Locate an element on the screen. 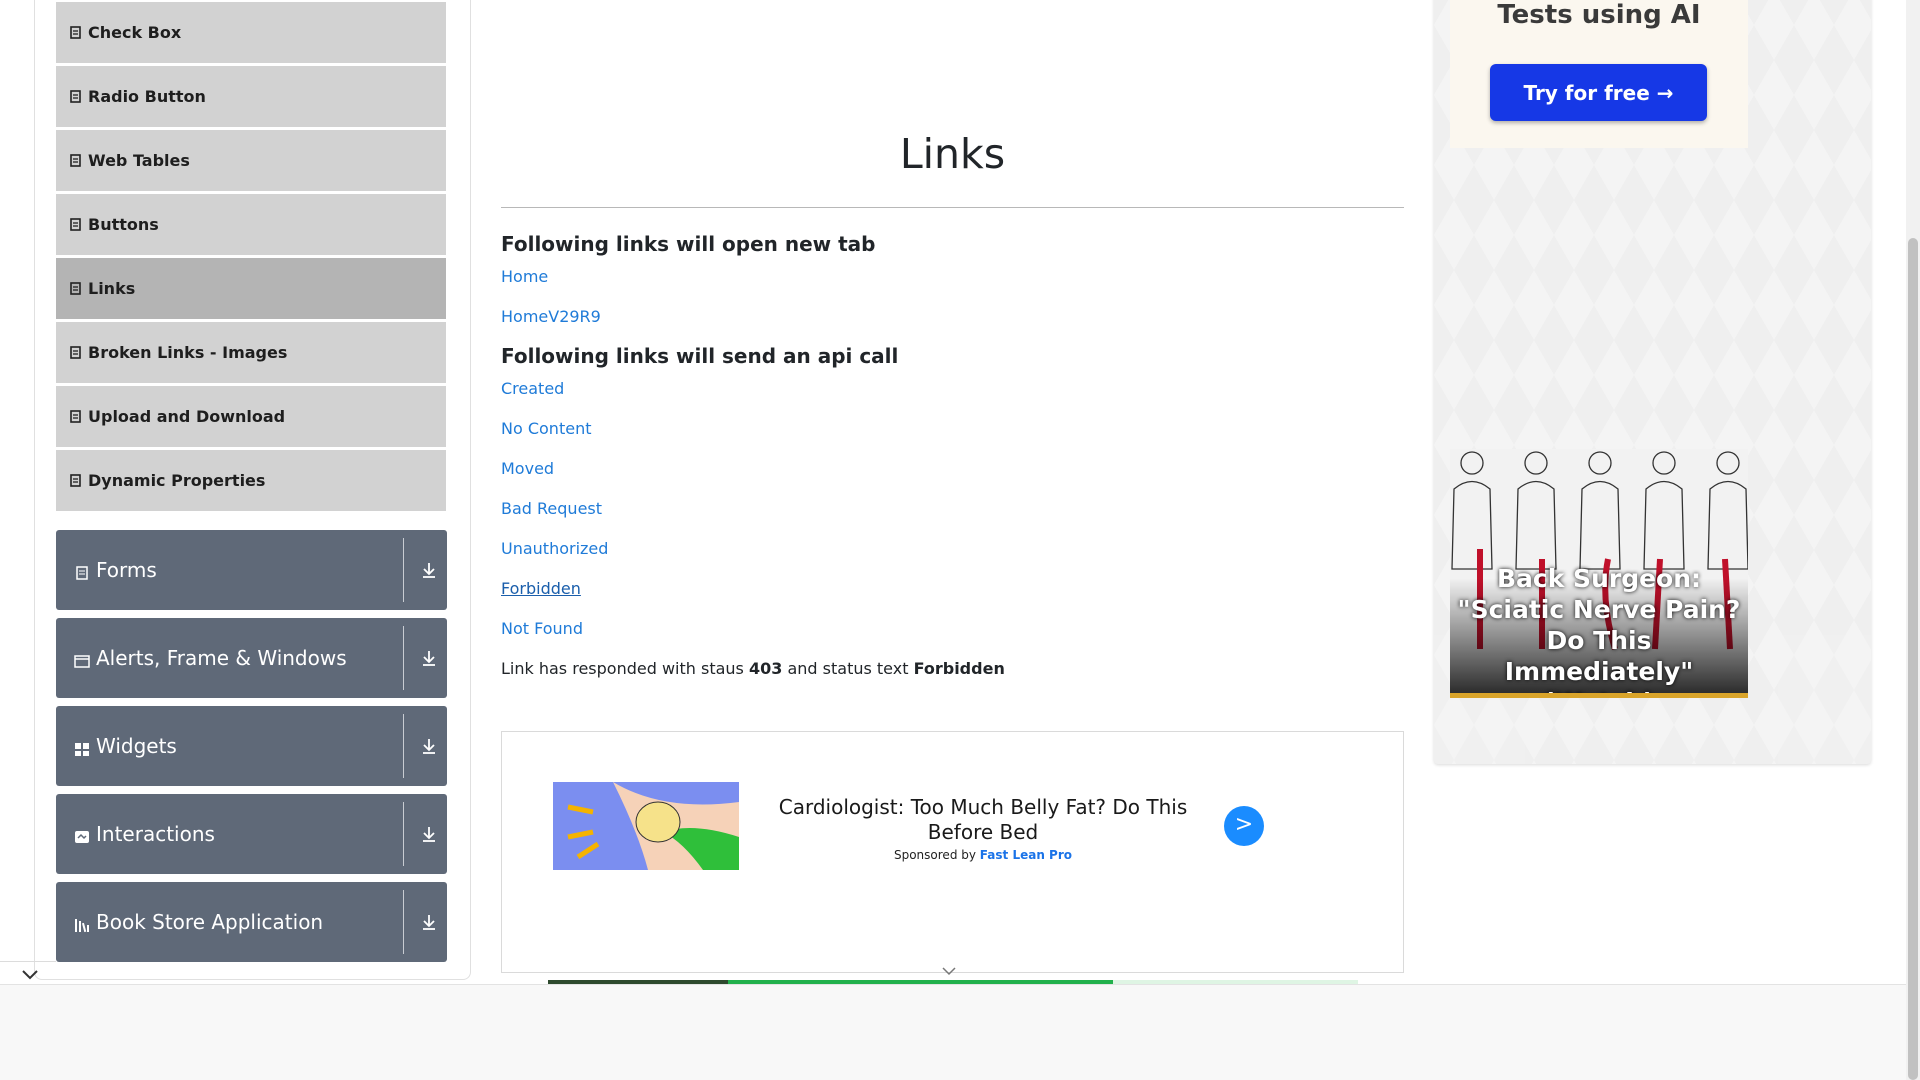 The width and height of the screenshot is (1920, 1080). widgets-icon is located at coordinates (82, 747).